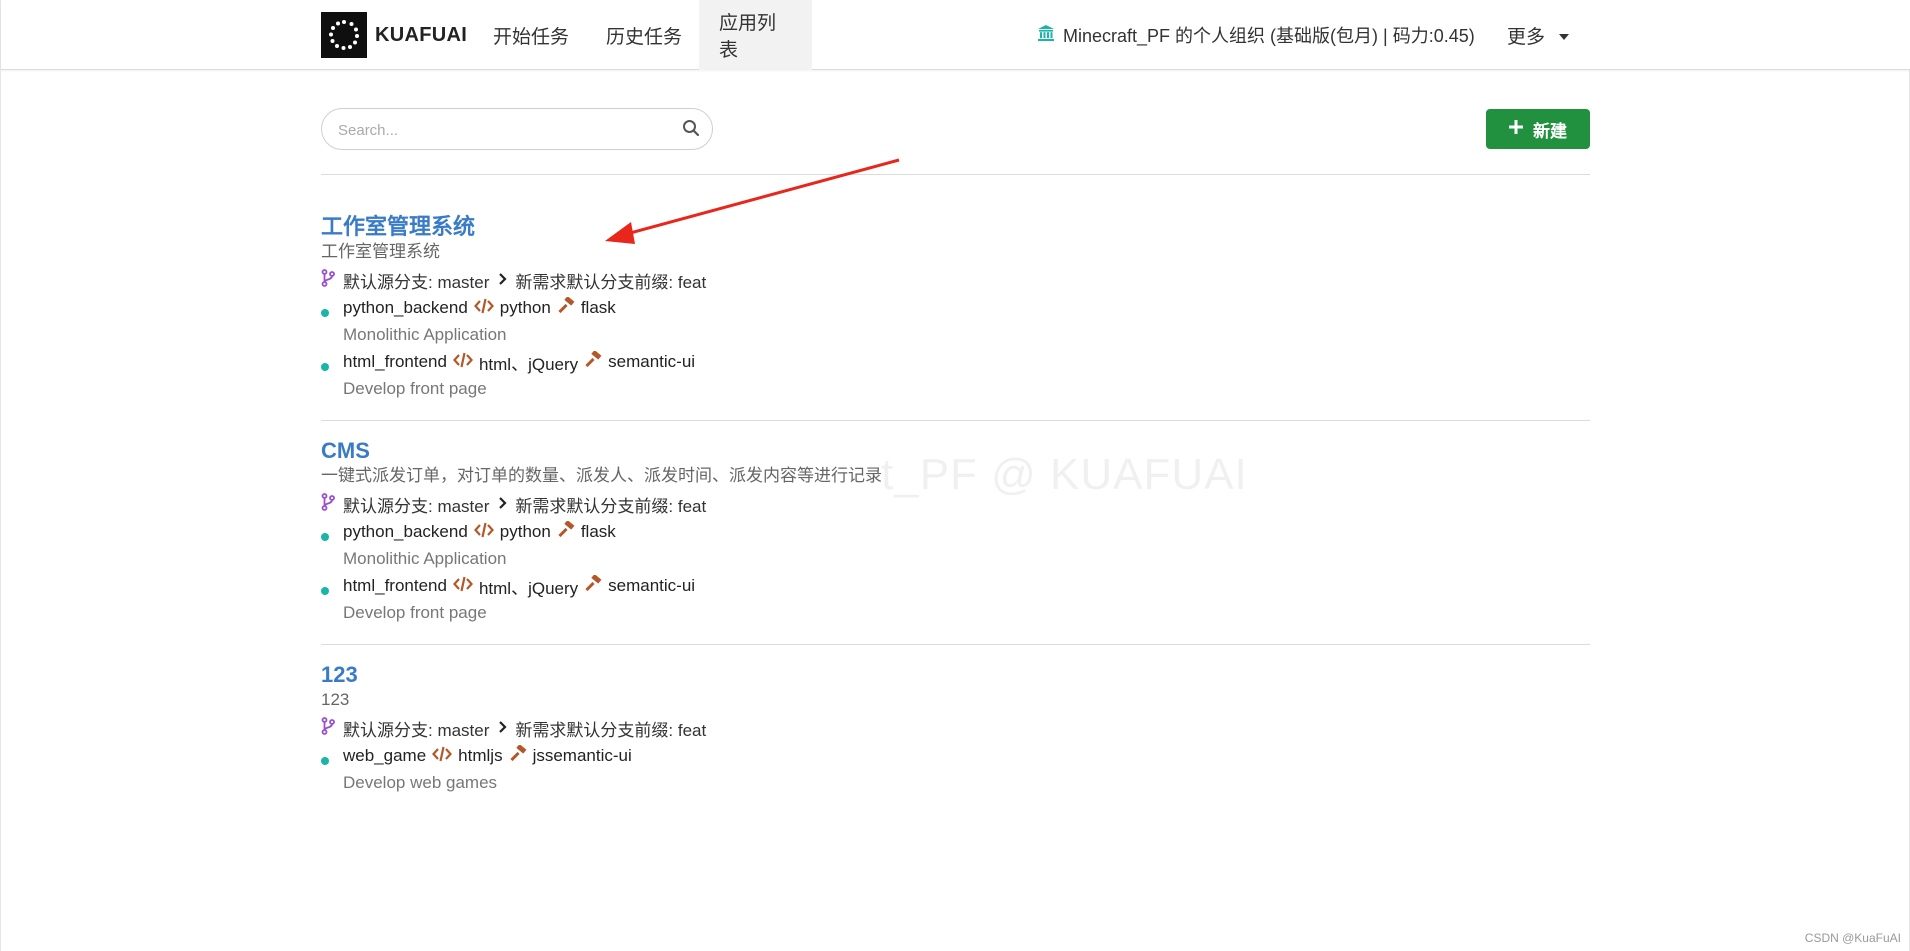  I want to click on app-description: 一键式派发订单，对订单的数量、派发人、派发时间、派发内容等进行记录, so click(601, 475).